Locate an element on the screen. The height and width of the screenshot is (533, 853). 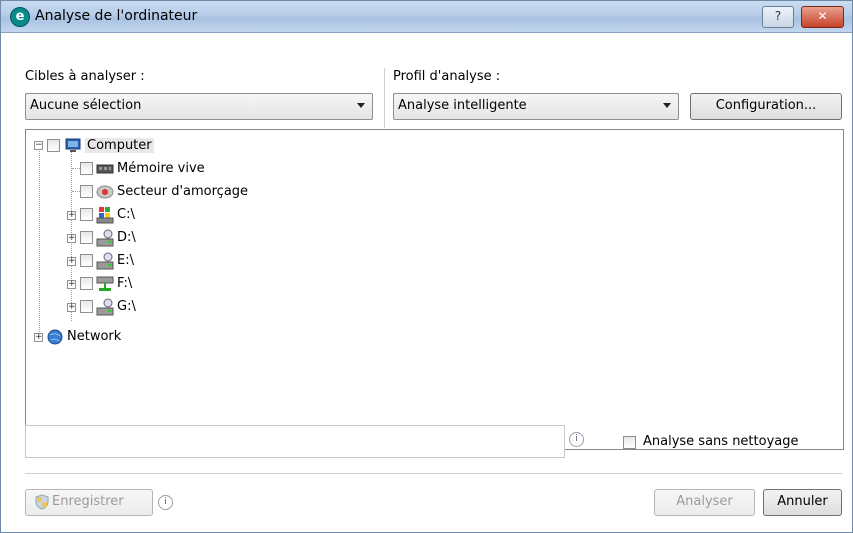
tree-node-network: + Network is located at coordinates (176, 338).